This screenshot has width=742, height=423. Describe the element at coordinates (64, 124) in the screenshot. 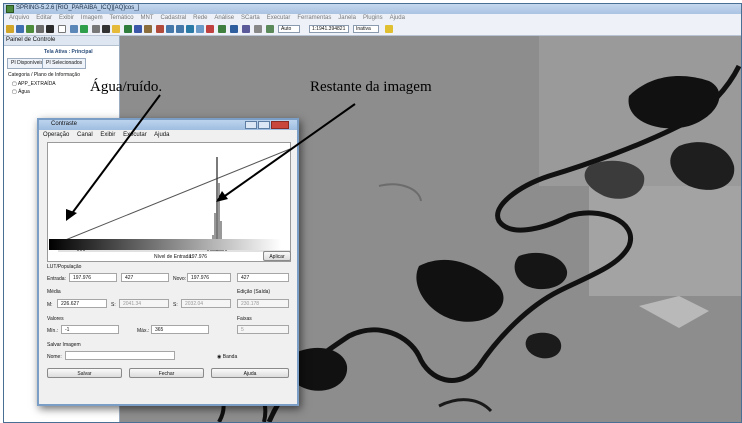

I see `dialog-title: Contraste` at that location.